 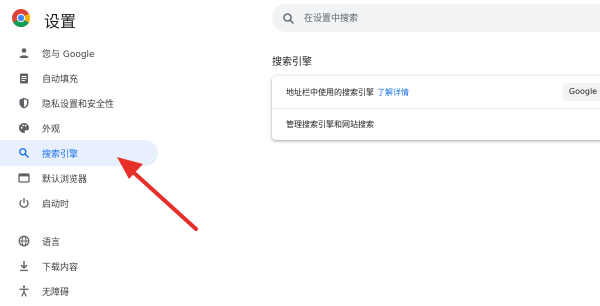 What do you see at coordinates (51, 130) in the screenshot?
I see `sidebar-item-label: 外观` at bounding box center [51, 130].